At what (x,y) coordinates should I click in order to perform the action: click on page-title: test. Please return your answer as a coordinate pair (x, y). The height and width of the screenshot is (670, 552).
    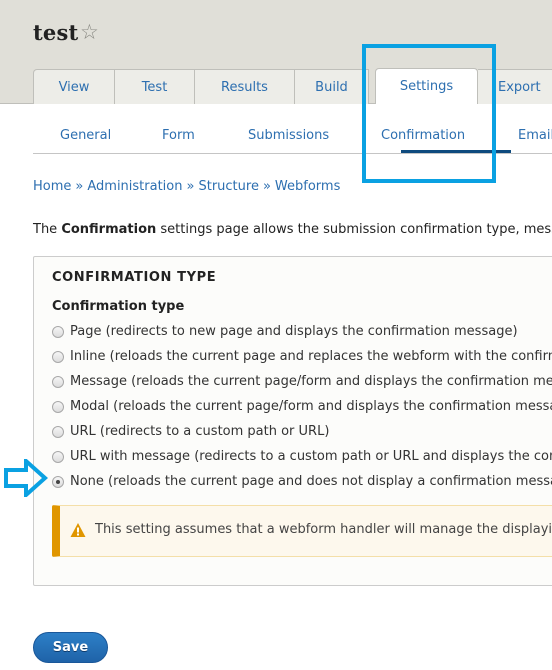
    Looking at the image, I should click on (56, 32).